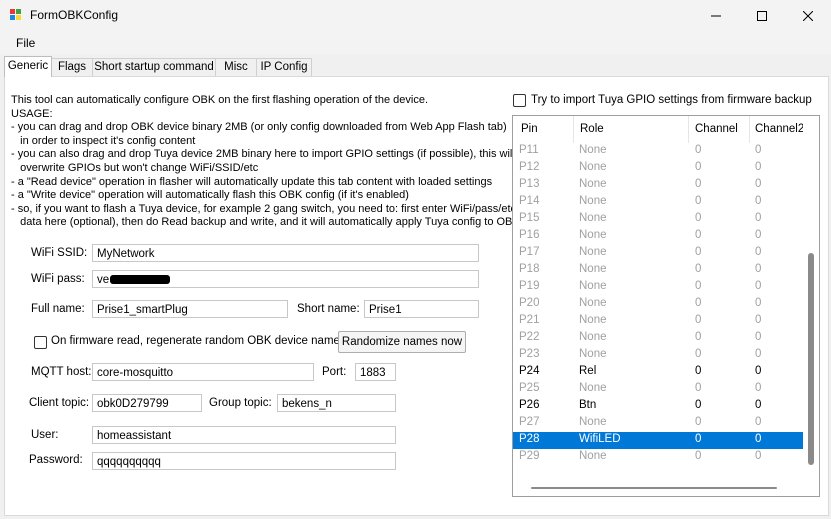 This screenshot has width=831, height=519. I want to click on client-topic-label: Client topic:, so click(59, 403).